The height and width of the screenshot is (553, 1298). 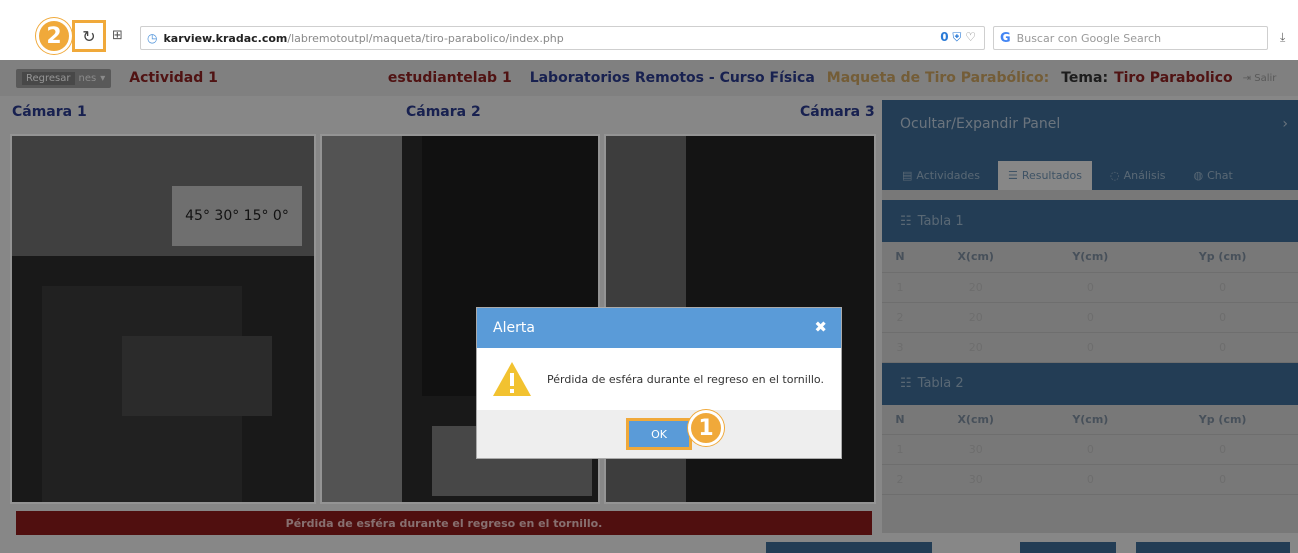 I want to click on reload-button: ↻, so click(x=89, y=36).